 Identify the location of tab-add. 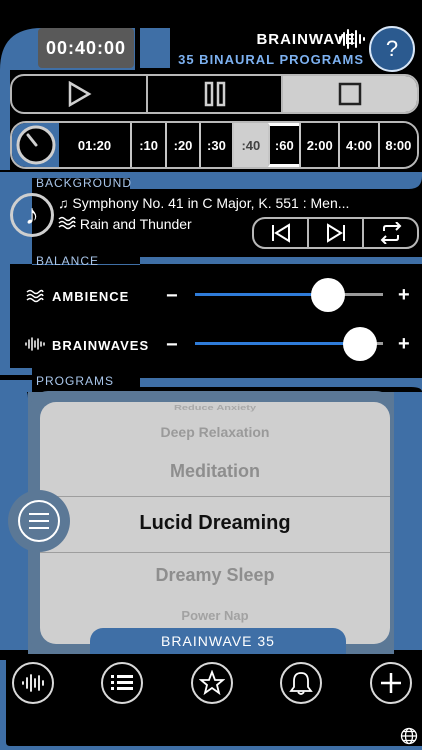
(391, 683).